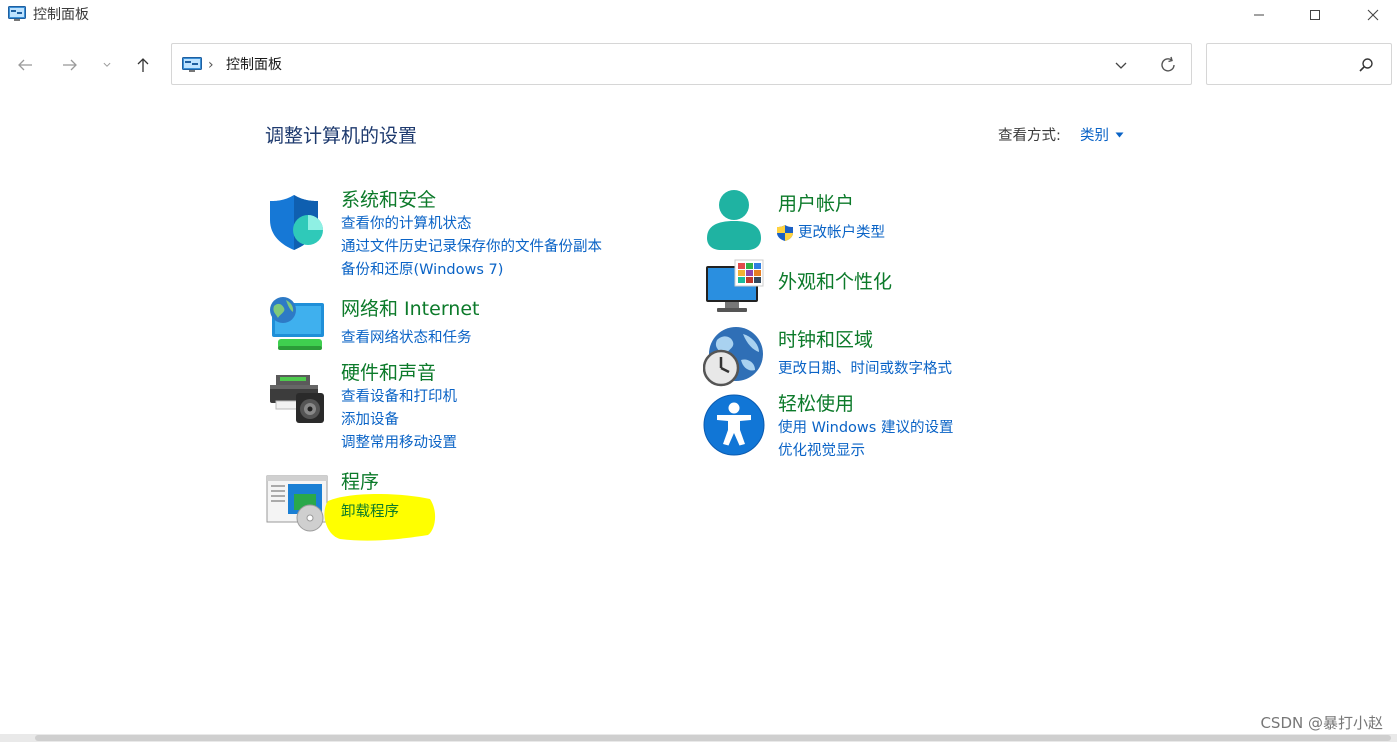 The width and height of the screenshot is (1397, 742). I want to click on view-by-label: 查看方式:, so click(1029, 136).